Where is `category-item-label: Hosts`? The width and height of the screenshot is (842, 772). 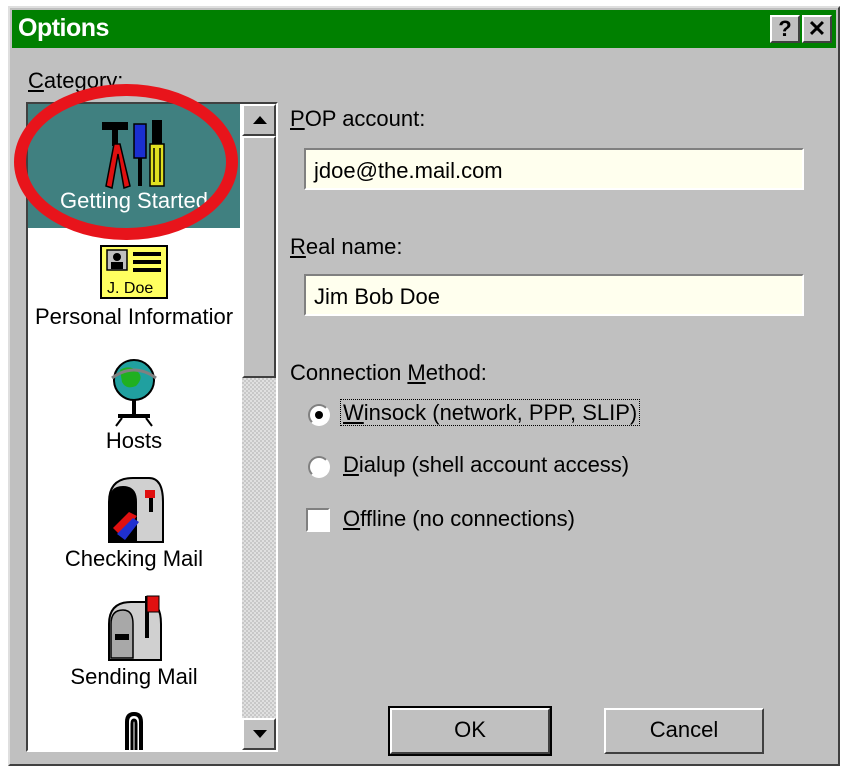 category-item-label: Hosts is located at coordinates (134, 440).